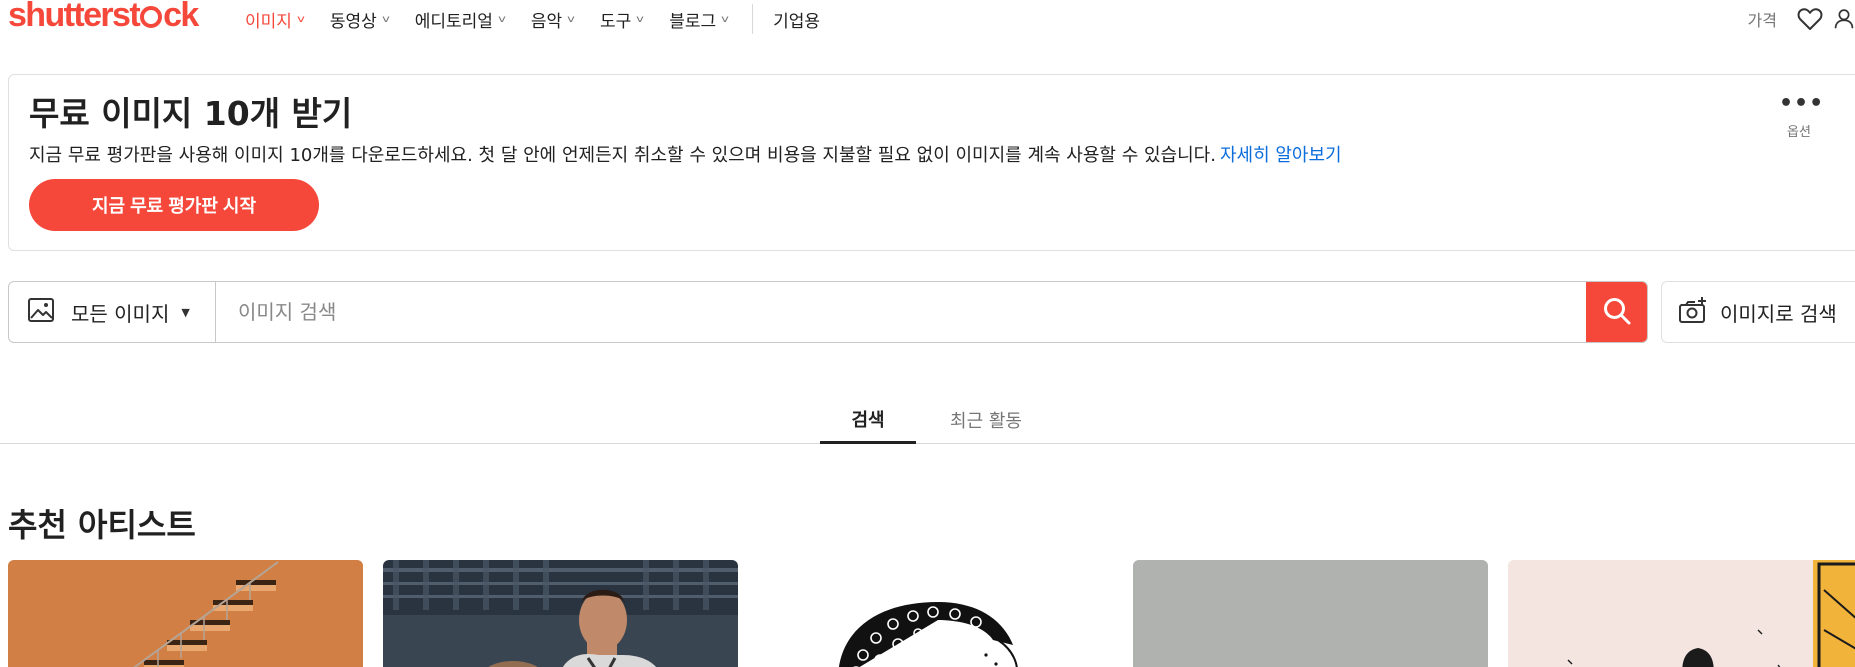 The image size is (1855, 667). What do you see at coordinates (616, 21) in the screenshot?
I see `nav-item-label: 도구` at bounding box center [616, 21].